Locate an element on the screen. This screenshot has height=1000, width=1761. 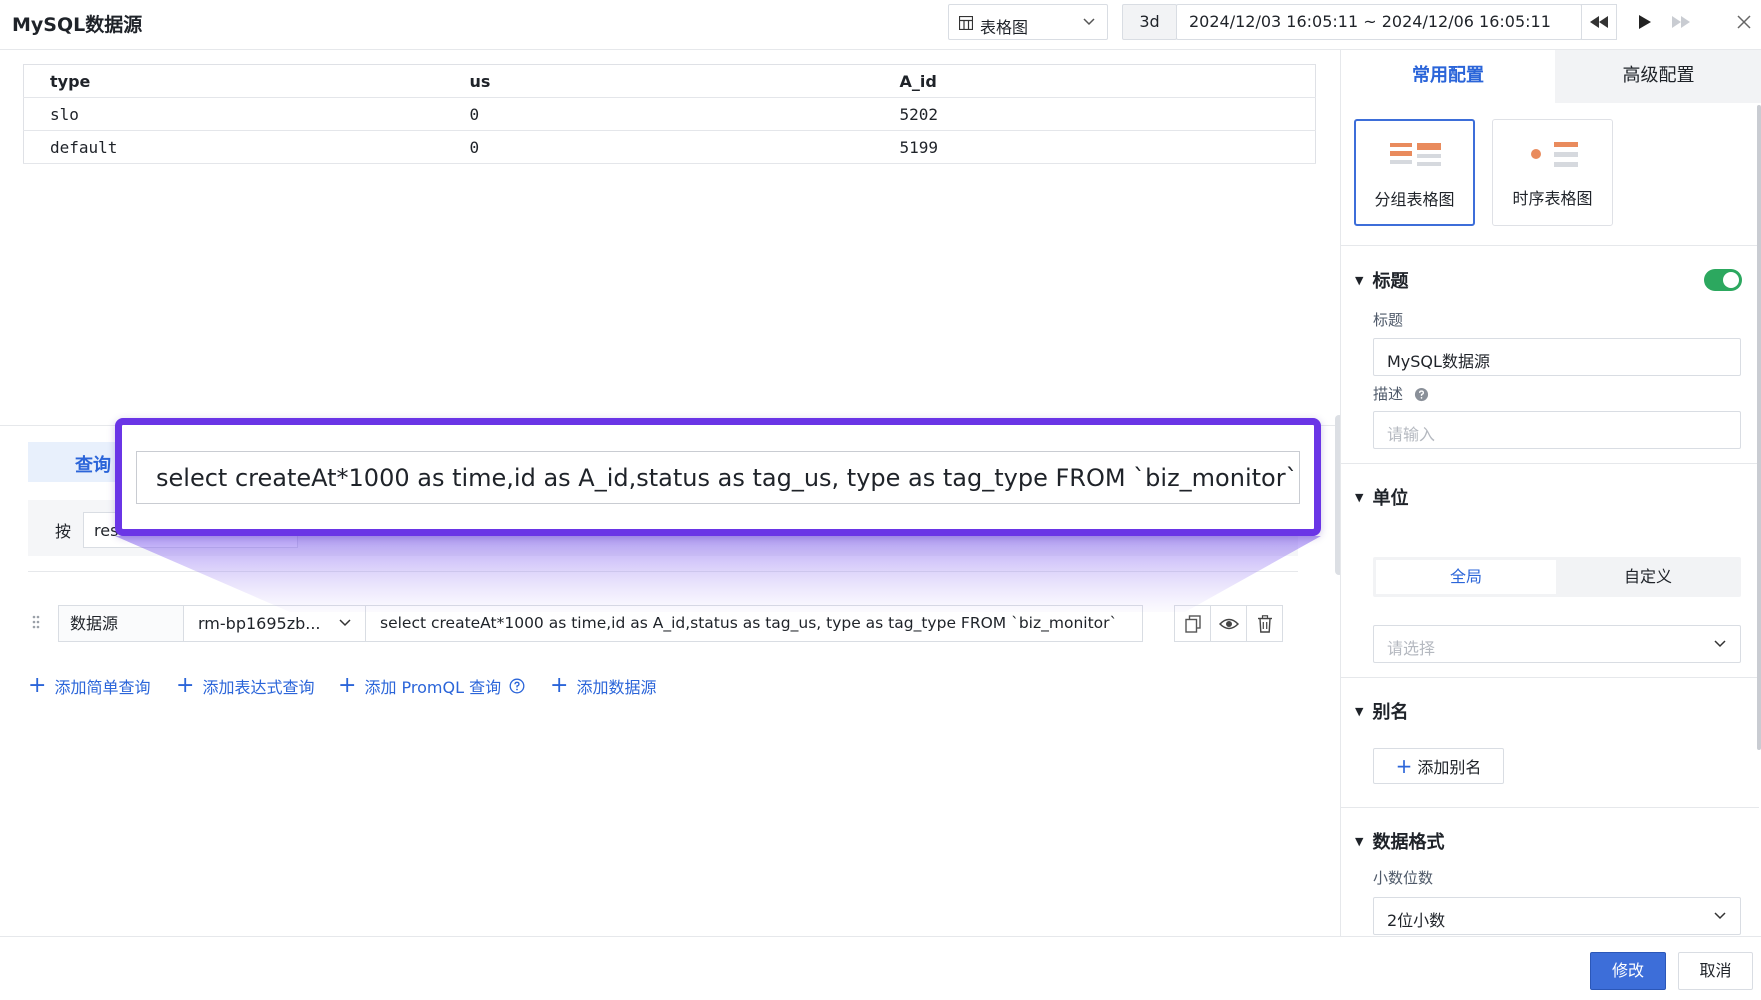
results-table: type us A_id slo 0 5202 default 0 5199 is located at coordinates (669, 114).